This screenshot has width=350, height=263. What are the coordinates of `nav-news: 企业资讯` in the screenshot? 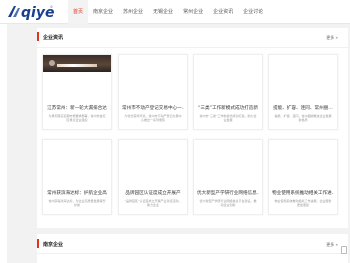 It's located at (223, 12).